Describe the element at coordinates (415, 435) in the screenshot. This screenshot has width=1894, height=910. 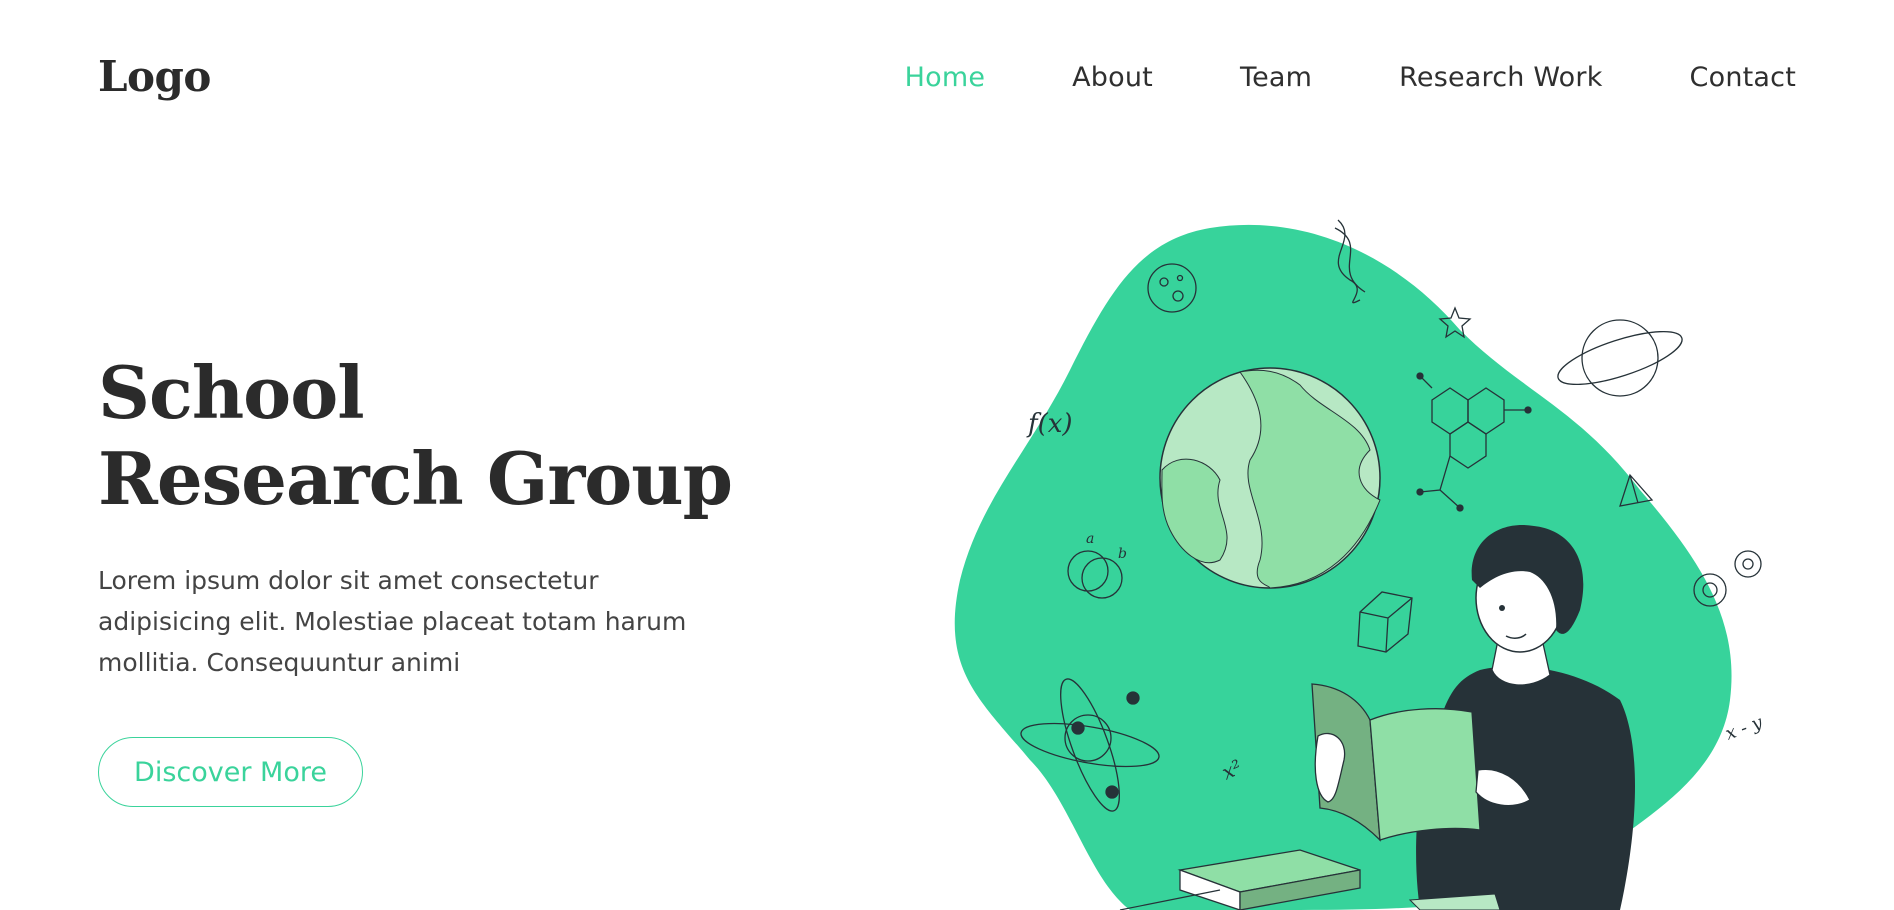
I see `hero-title: School Research Group` at that location.